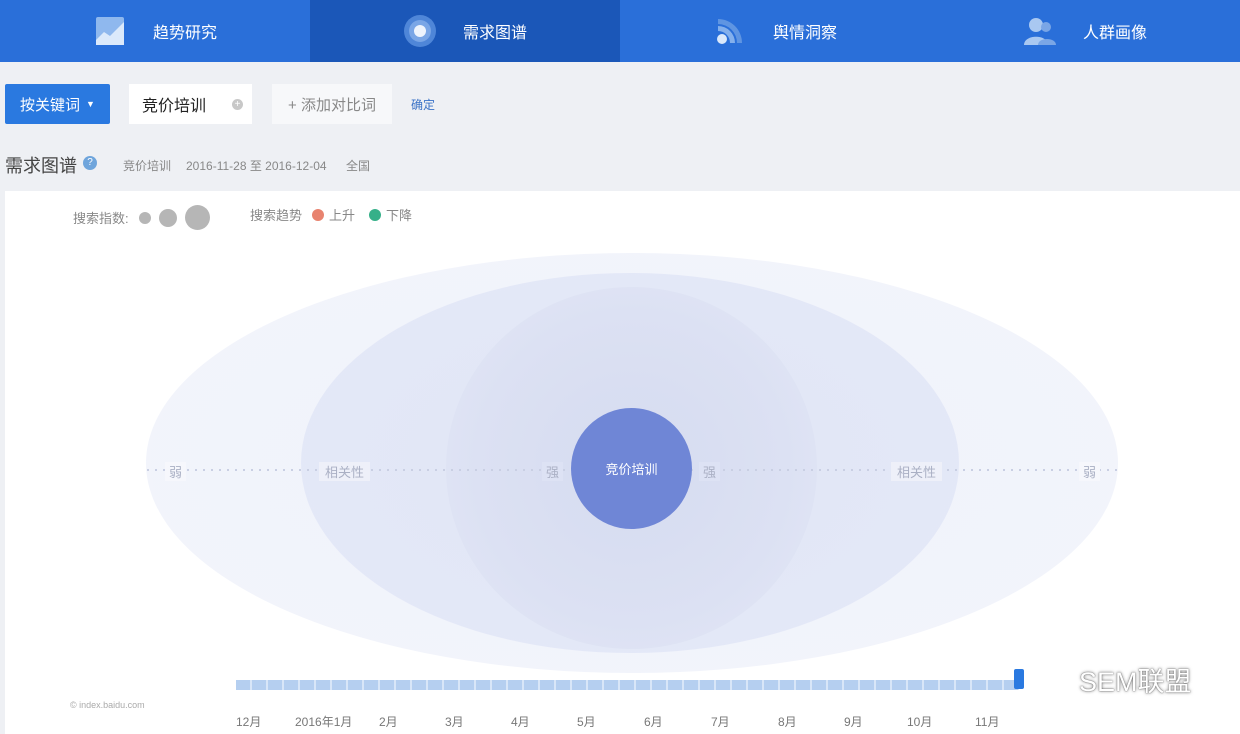  I want to click on chart-area-icon, so click(110, 31).